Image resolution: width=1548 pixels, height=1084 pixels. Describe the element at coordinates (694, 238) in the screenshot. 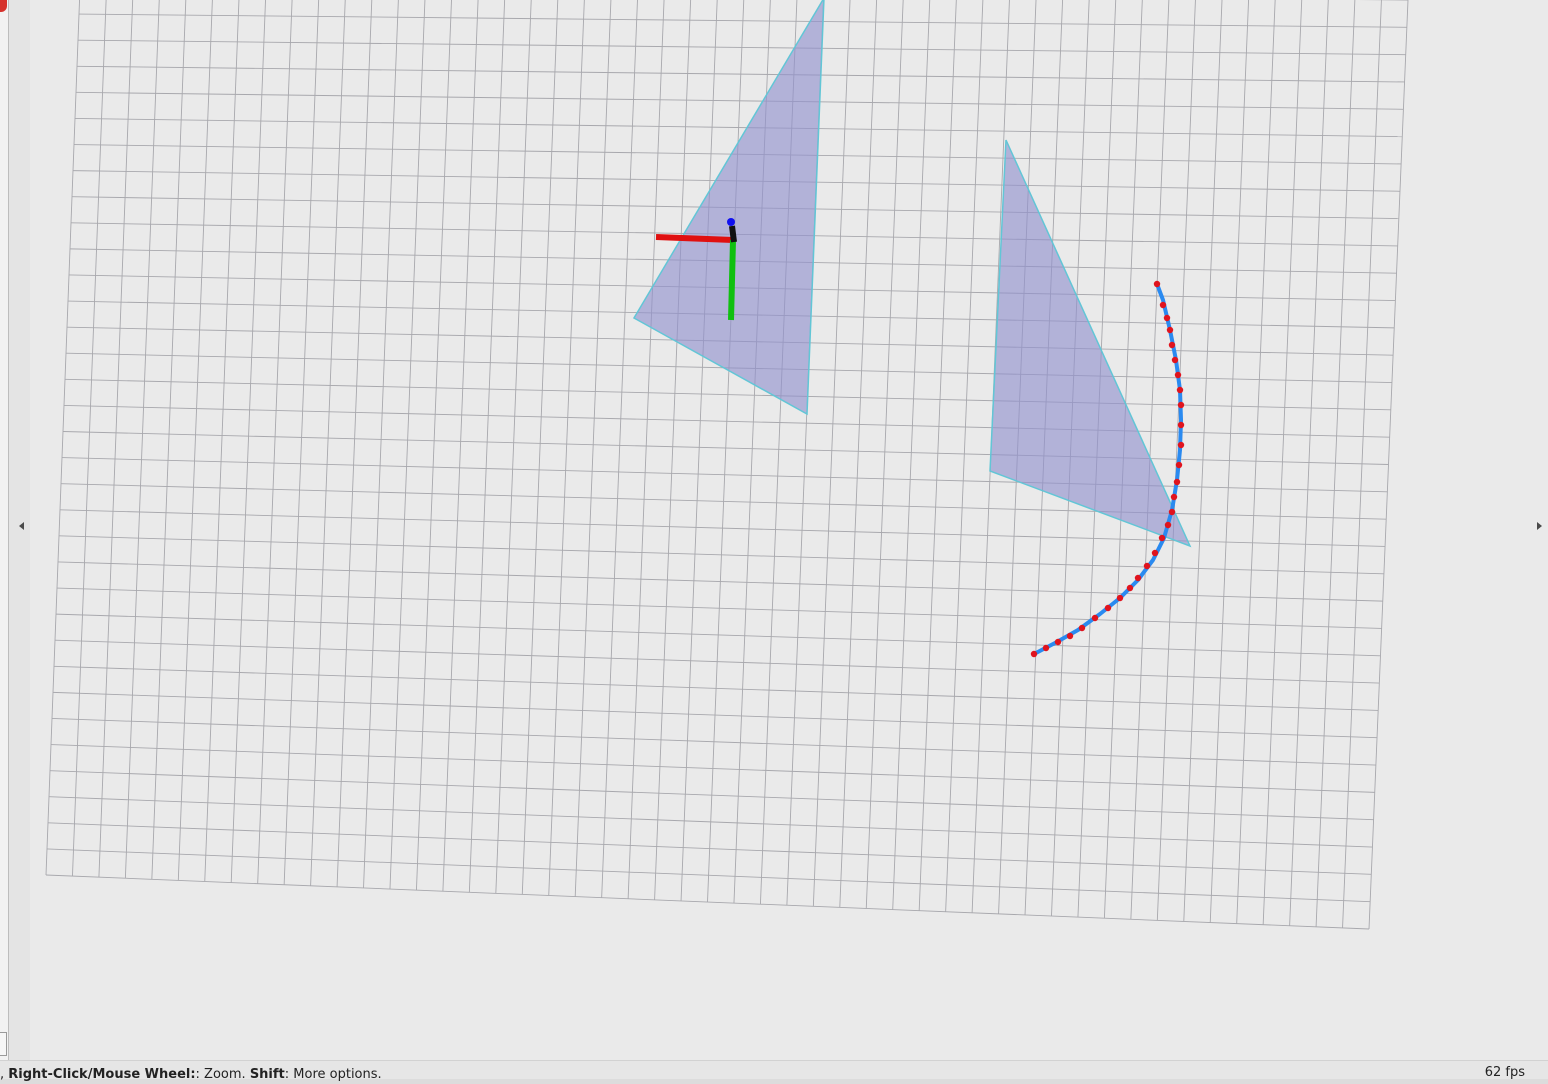

I see `x-axis-arrow` at that location.